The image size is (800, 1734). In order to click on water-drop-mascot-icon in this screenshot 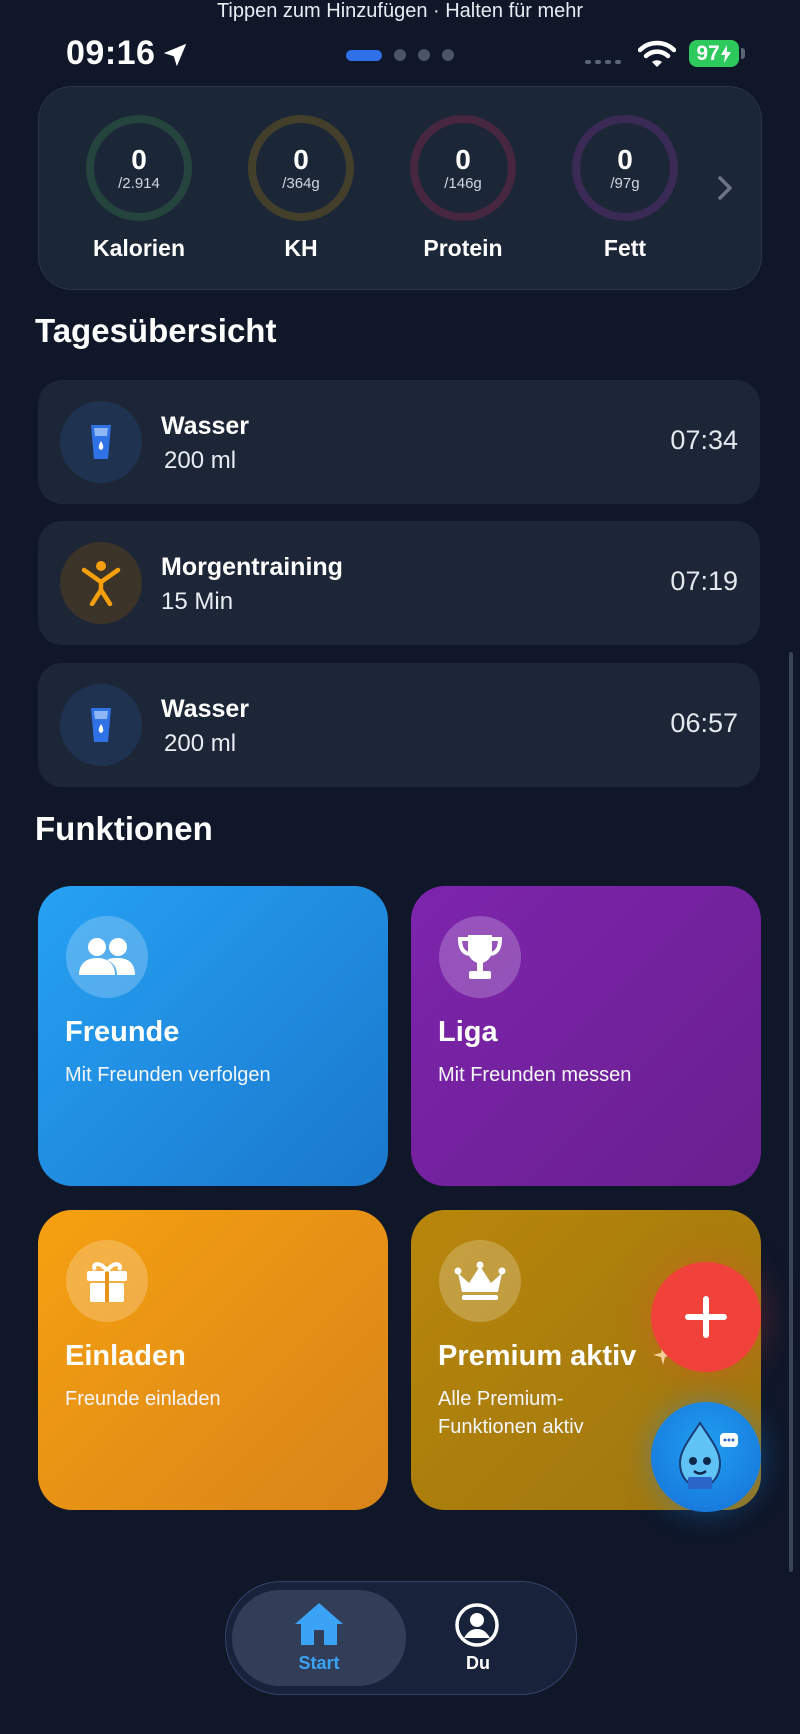, I will do `click(708, 1455)`.